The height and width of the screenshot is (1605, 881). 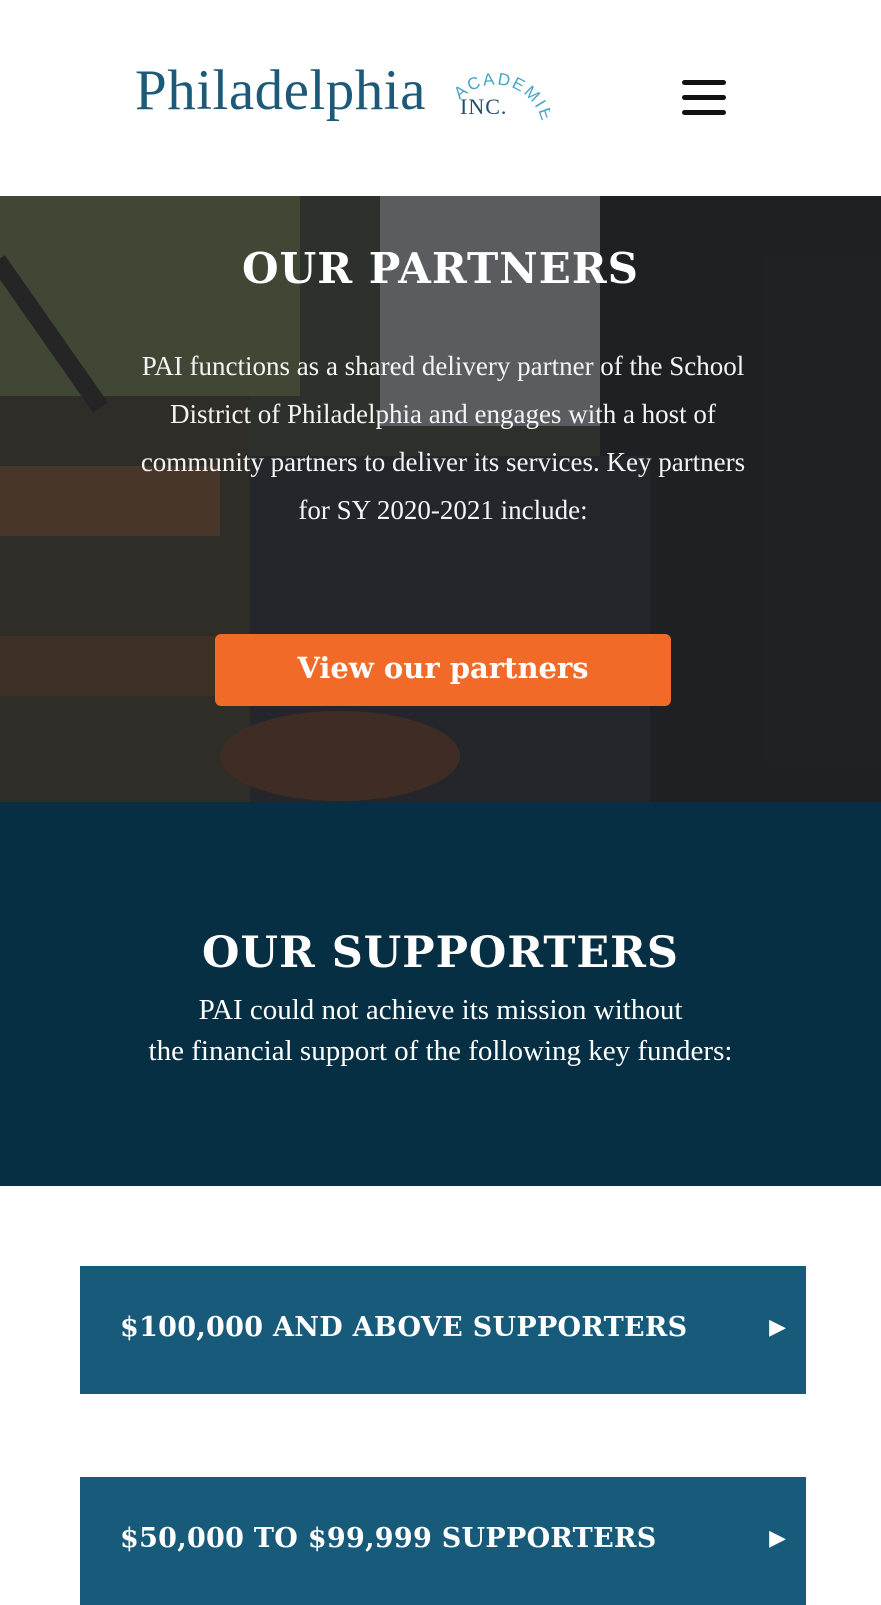 I want to click on accordion-100k-supporters: $100,000 AND ABOVE SUPPORTERS ▶, so click(x=443, y=1330).